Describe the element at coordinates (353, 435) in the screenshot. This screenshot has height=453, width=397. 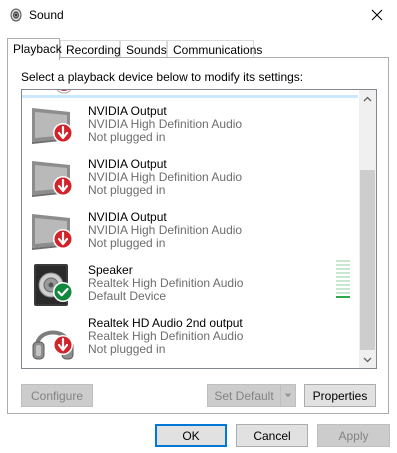
I see `apply-button: Apply` at that location.